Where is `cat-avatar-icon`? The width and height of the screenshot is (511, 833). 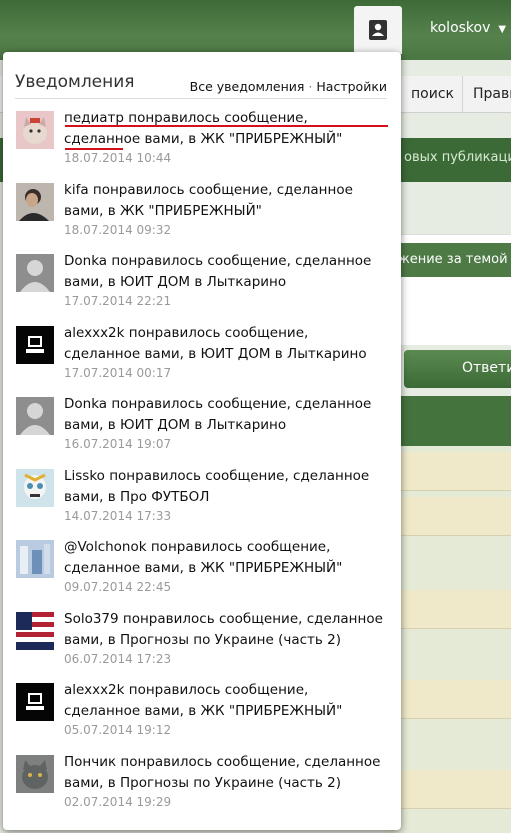
cat-avatar-icon is located at coordinates (35, 130).